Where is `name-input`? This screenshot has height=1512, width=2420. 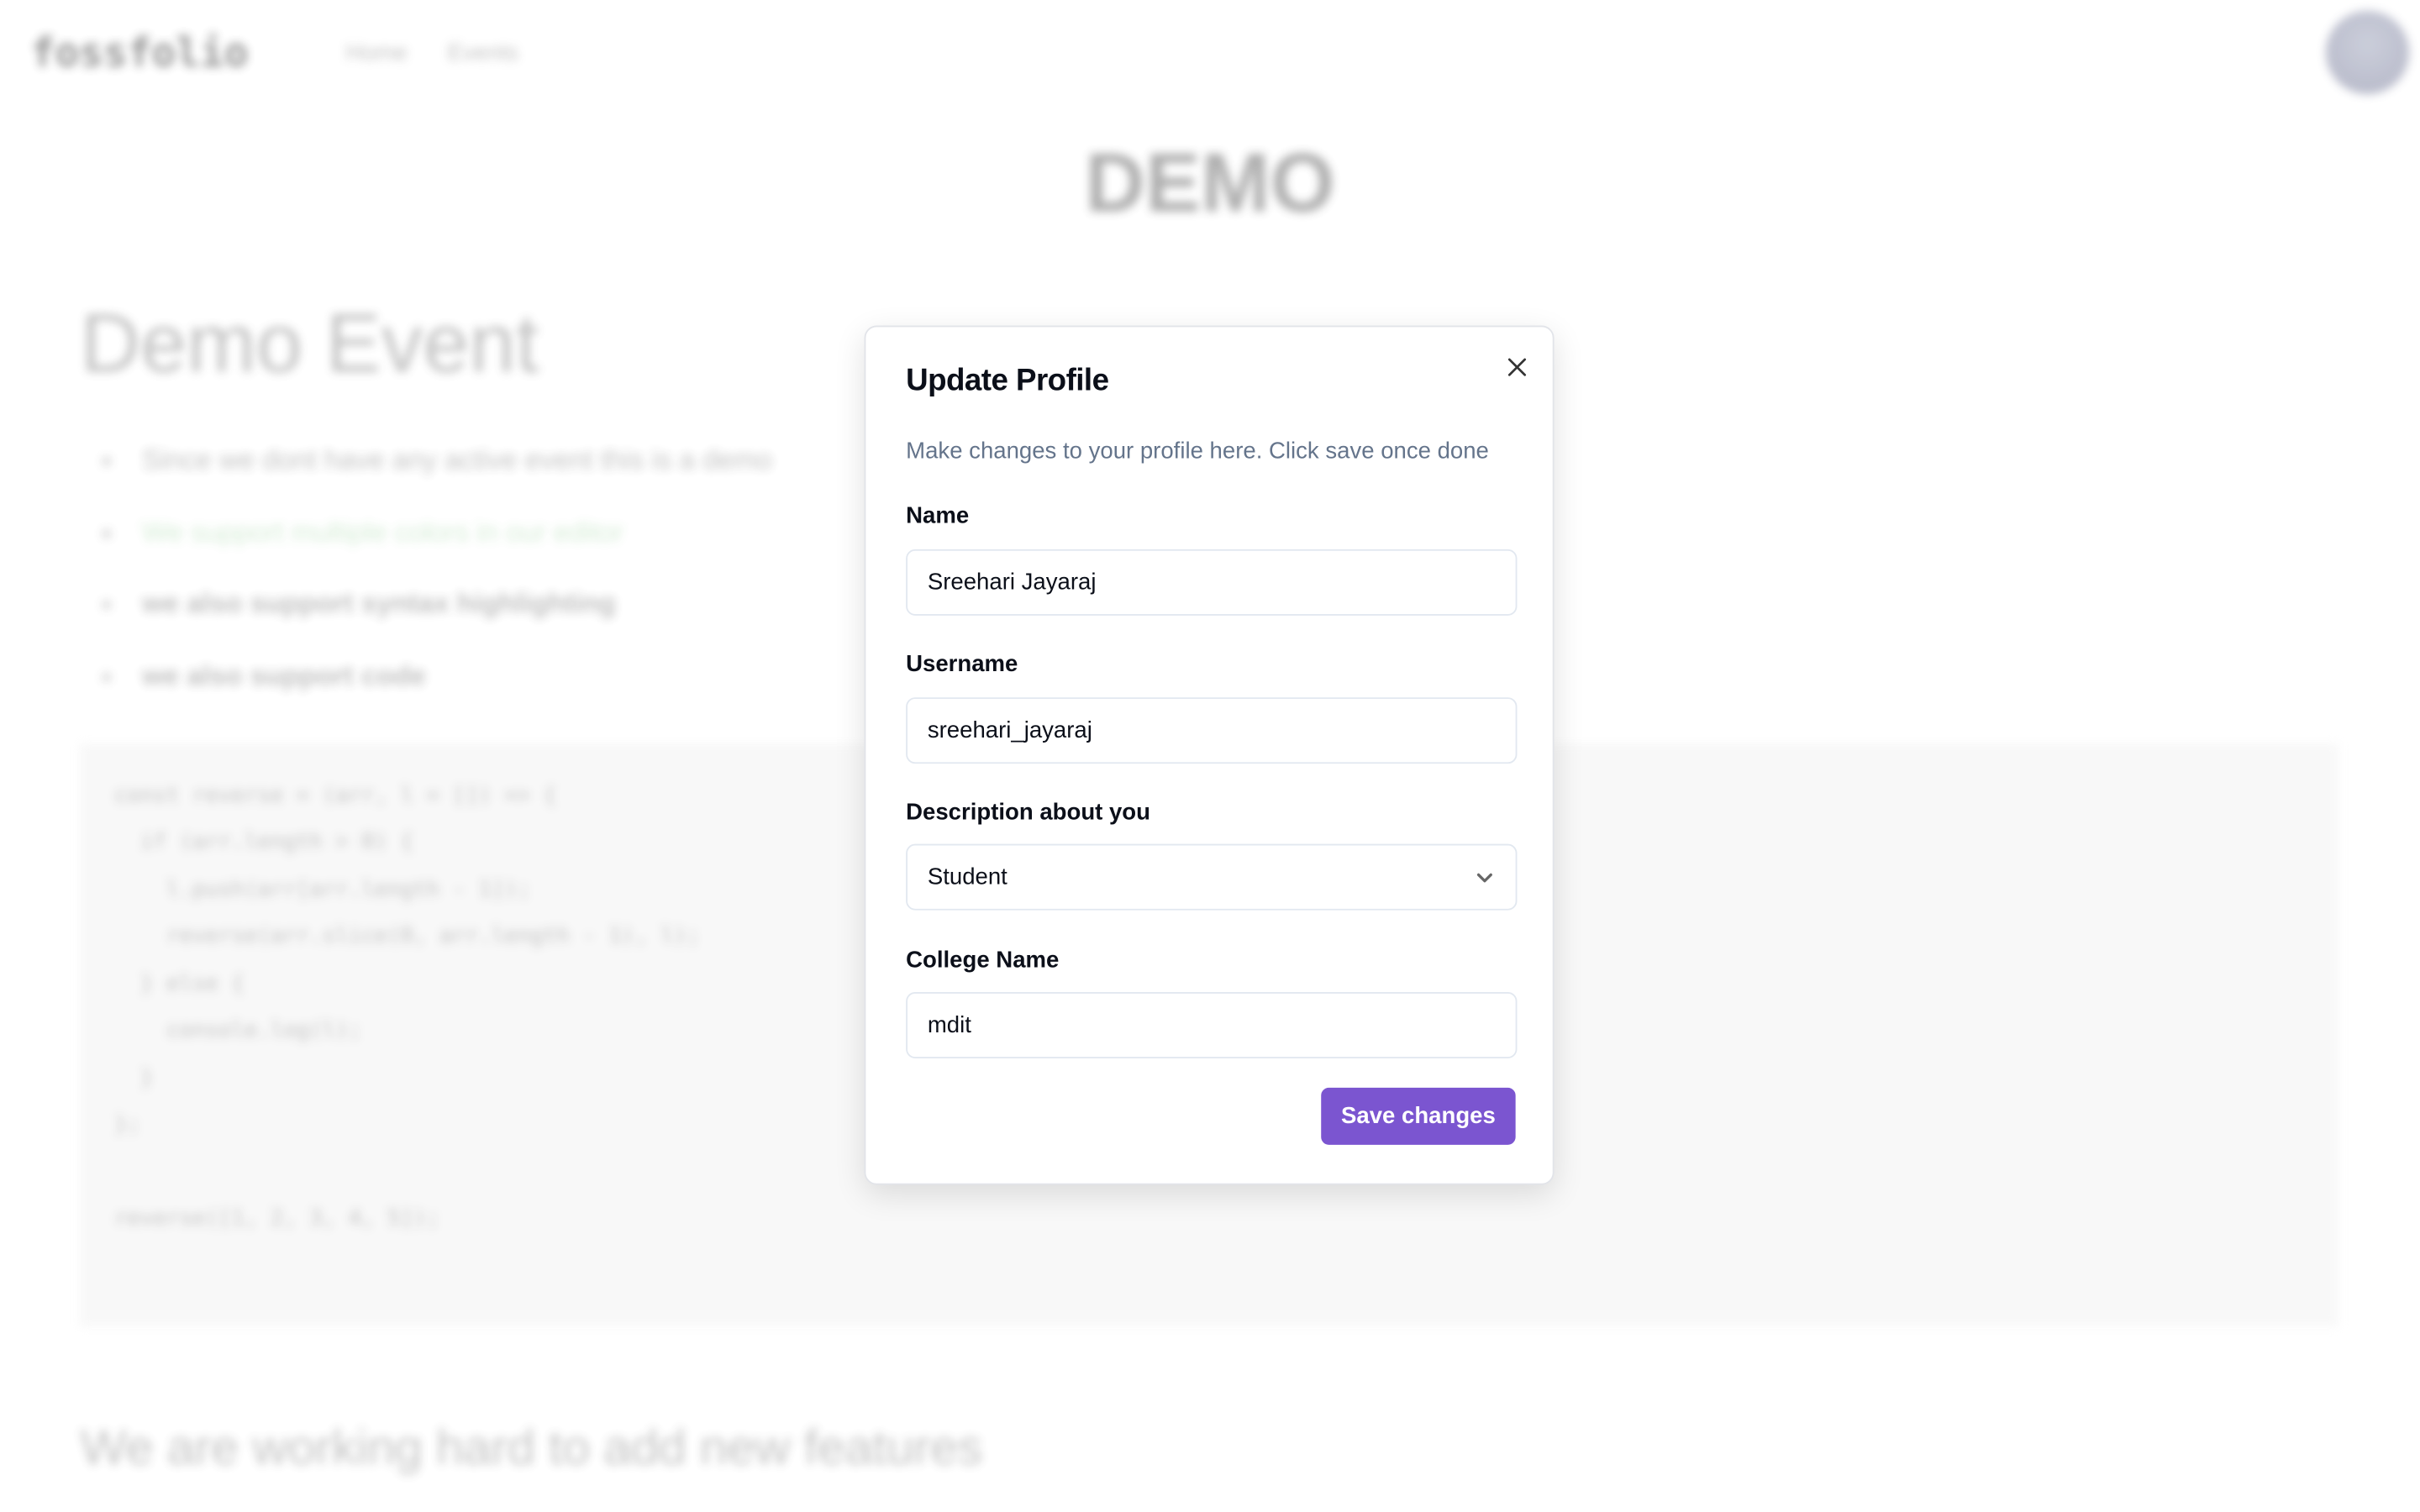
name-input is located at coordinates (1212, 582).